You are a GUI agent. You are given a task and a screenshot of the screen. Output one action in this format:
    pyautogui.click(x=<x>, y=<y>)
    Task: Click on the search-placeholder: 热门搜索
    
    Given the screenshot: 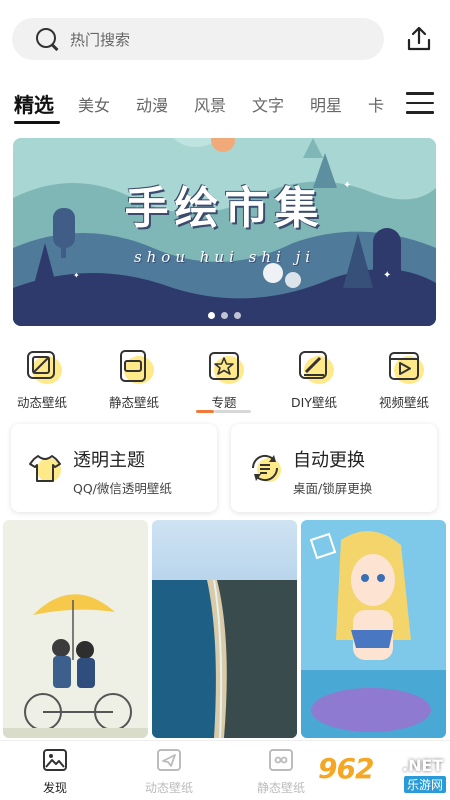 What is the action you would take?
    pyautogui.click(x=100, y=39)
    